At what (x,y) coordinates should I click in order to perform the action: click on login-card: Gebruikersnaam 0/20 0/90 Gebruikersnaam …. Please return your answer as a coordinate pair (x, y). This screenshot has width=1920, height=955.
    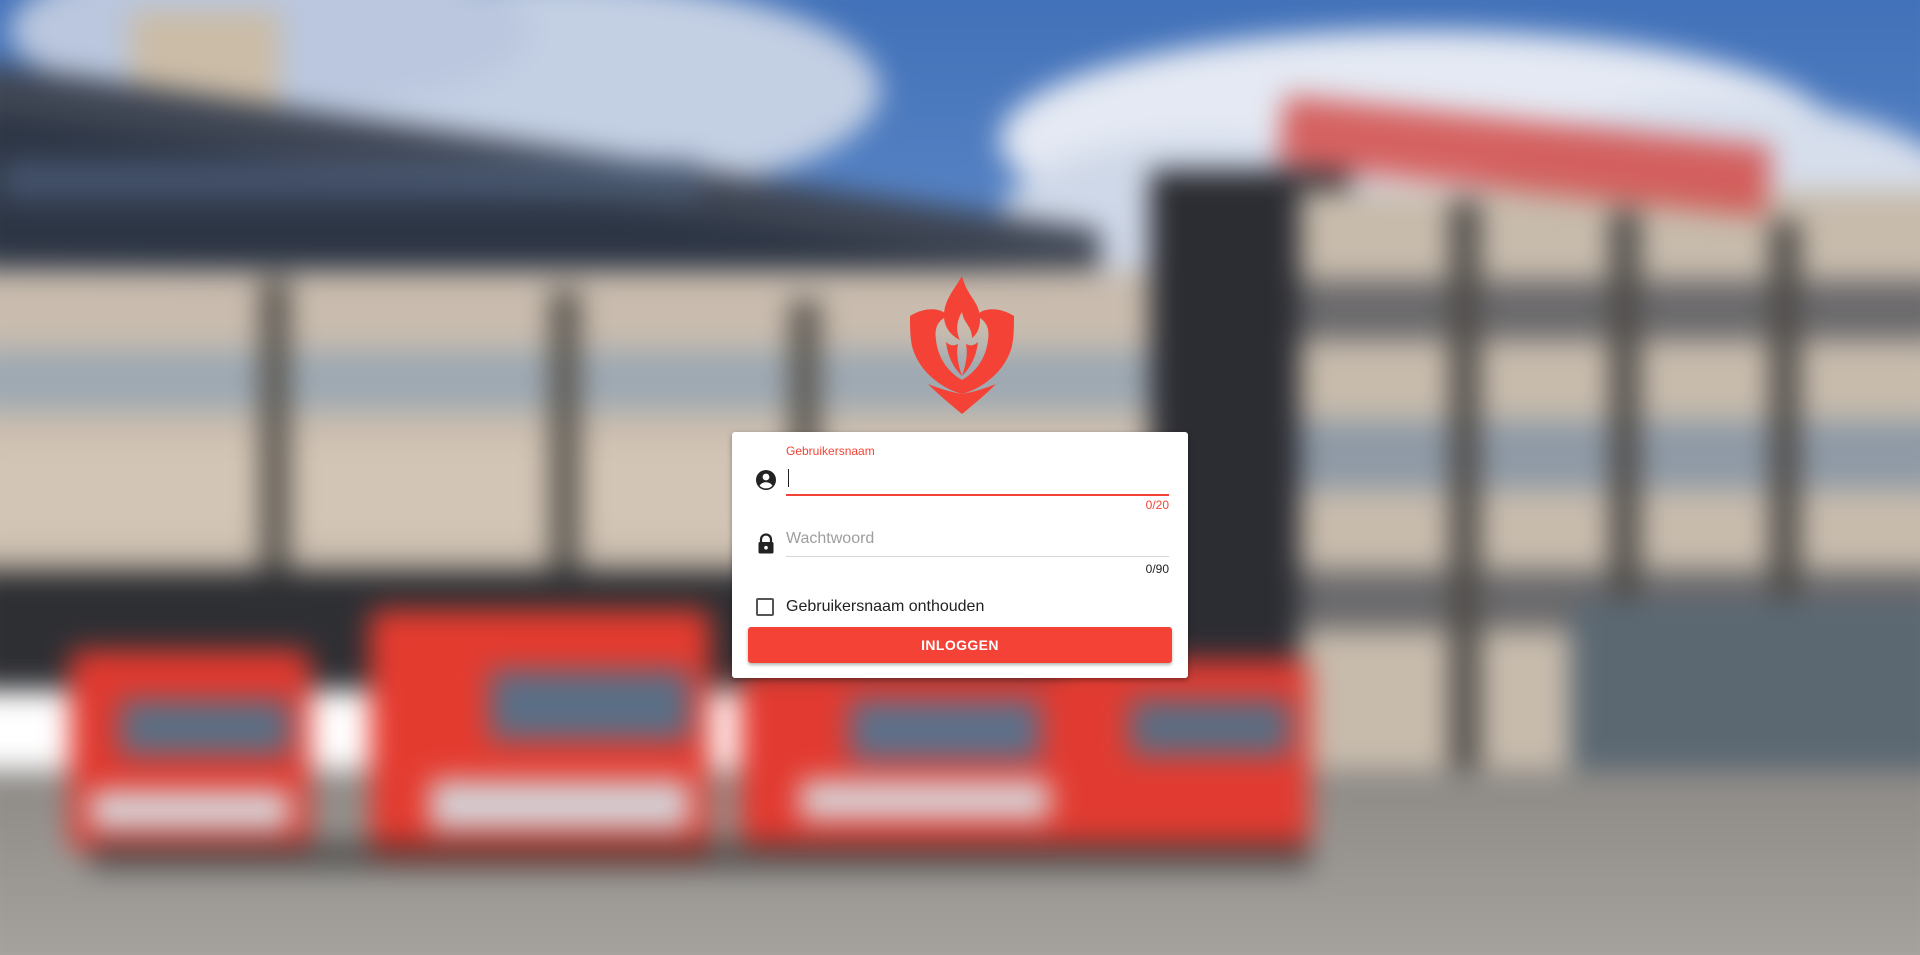
    Looking at the image, I should click on (960, 555).